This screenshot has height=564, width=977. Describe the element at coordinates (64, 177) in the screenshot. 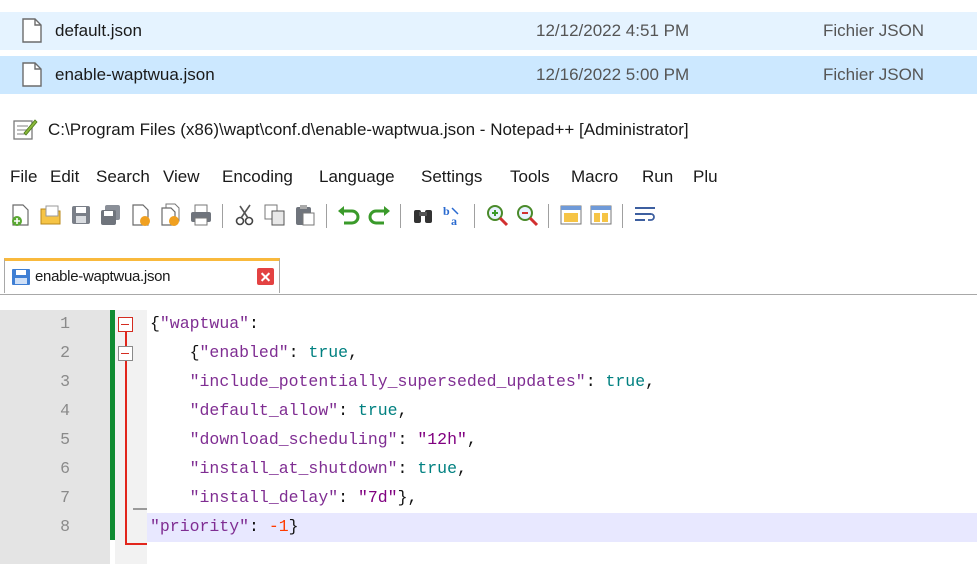

I see `menu-edit: Edit` at that location.